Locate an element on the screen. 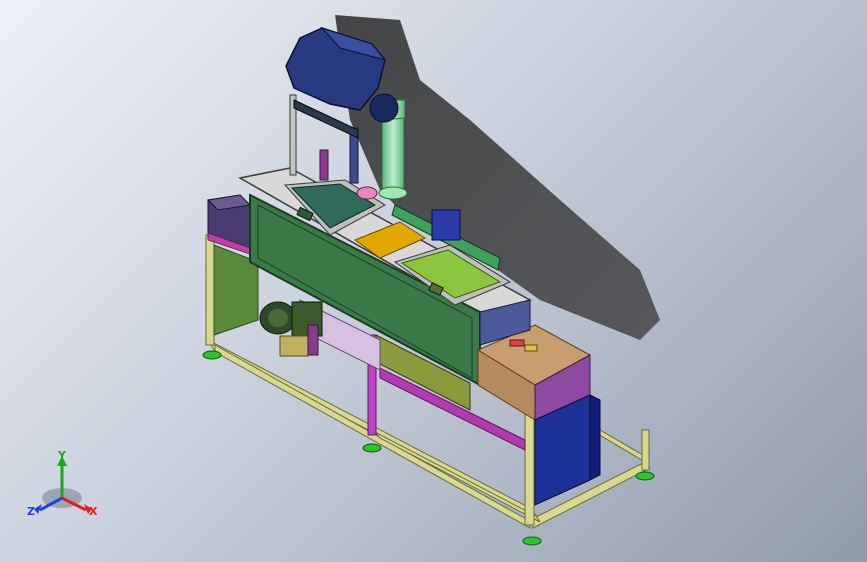  y-axis-label: Y is located at coordinates (62, 455).